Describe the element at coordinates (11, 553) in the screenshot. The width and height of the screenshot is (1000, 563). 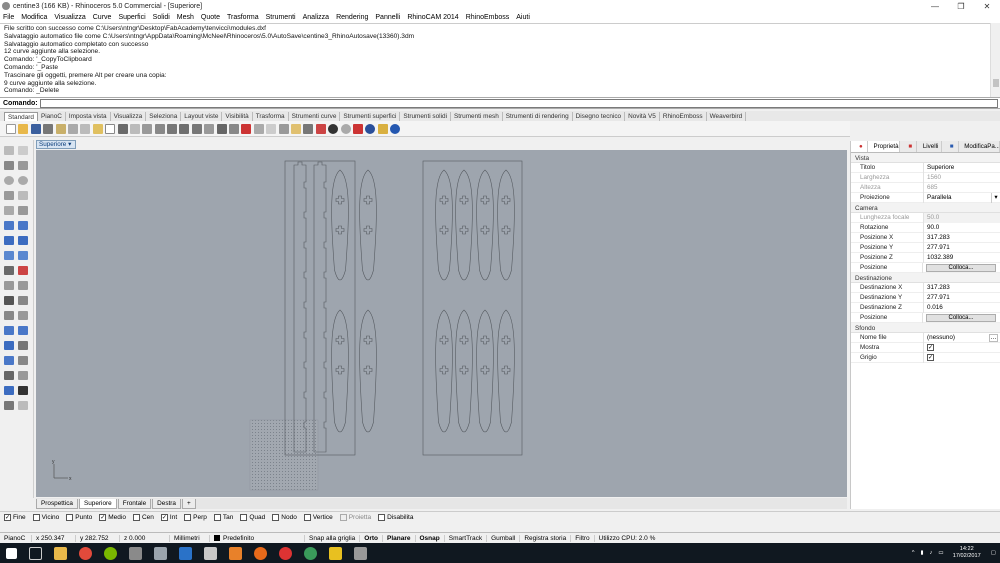
I see `windows-start-icon` at that location.